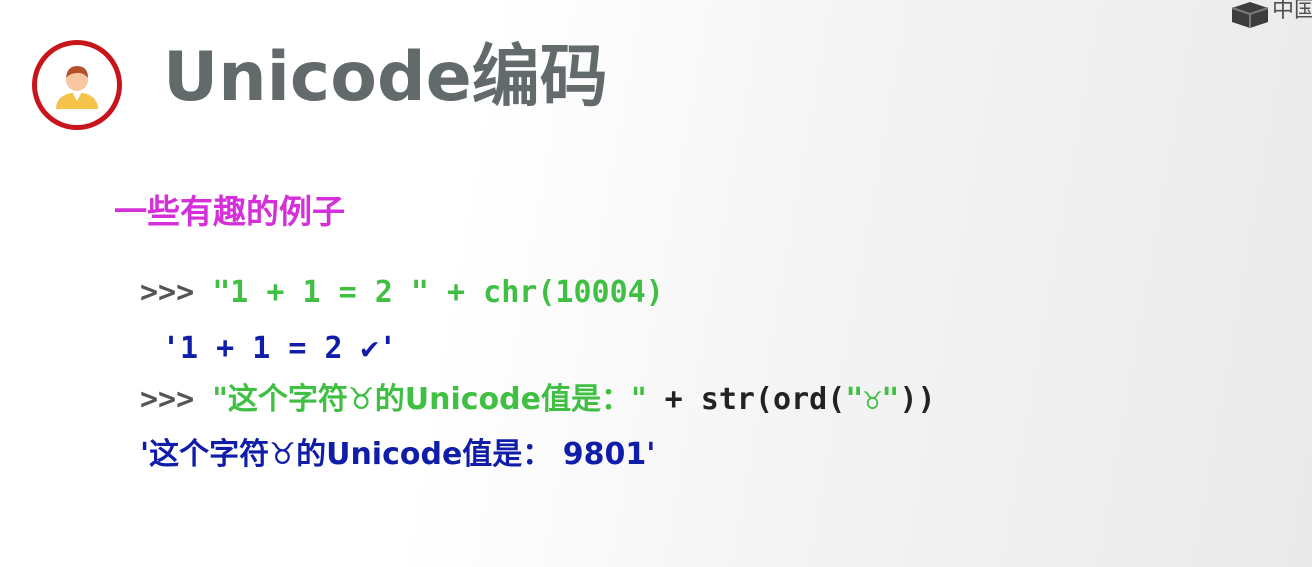 The width and height of the screenshot is (1312, 567). What do you see at coordinates (385, 77) in the screenshot?
I see `page-title: Unicode编码` at bounding box center [385, 77].